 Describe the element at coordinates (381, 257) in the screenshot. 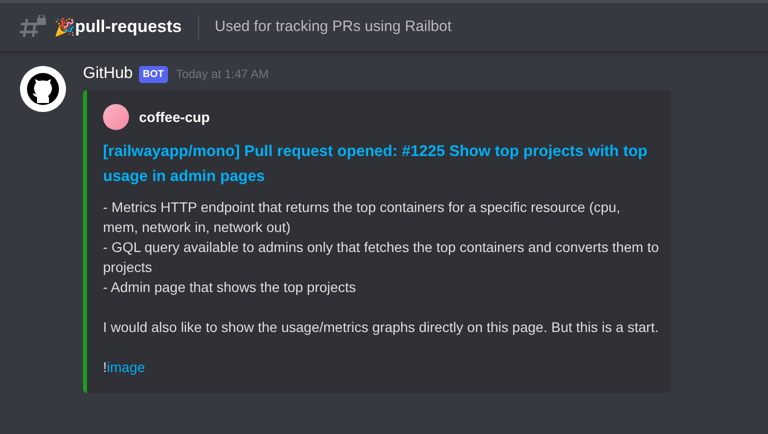

I see `description-text: - GQL query available to admins only that fetches the top containers and converts them to projects` at that location.